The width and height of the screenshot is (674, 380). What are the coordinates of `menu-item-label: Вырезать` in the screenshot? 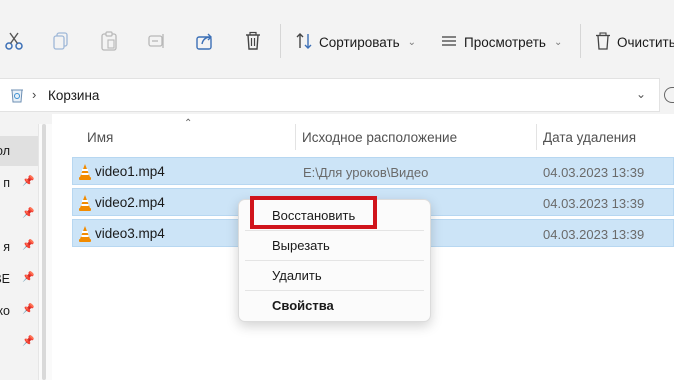 It's located at (301, 245).